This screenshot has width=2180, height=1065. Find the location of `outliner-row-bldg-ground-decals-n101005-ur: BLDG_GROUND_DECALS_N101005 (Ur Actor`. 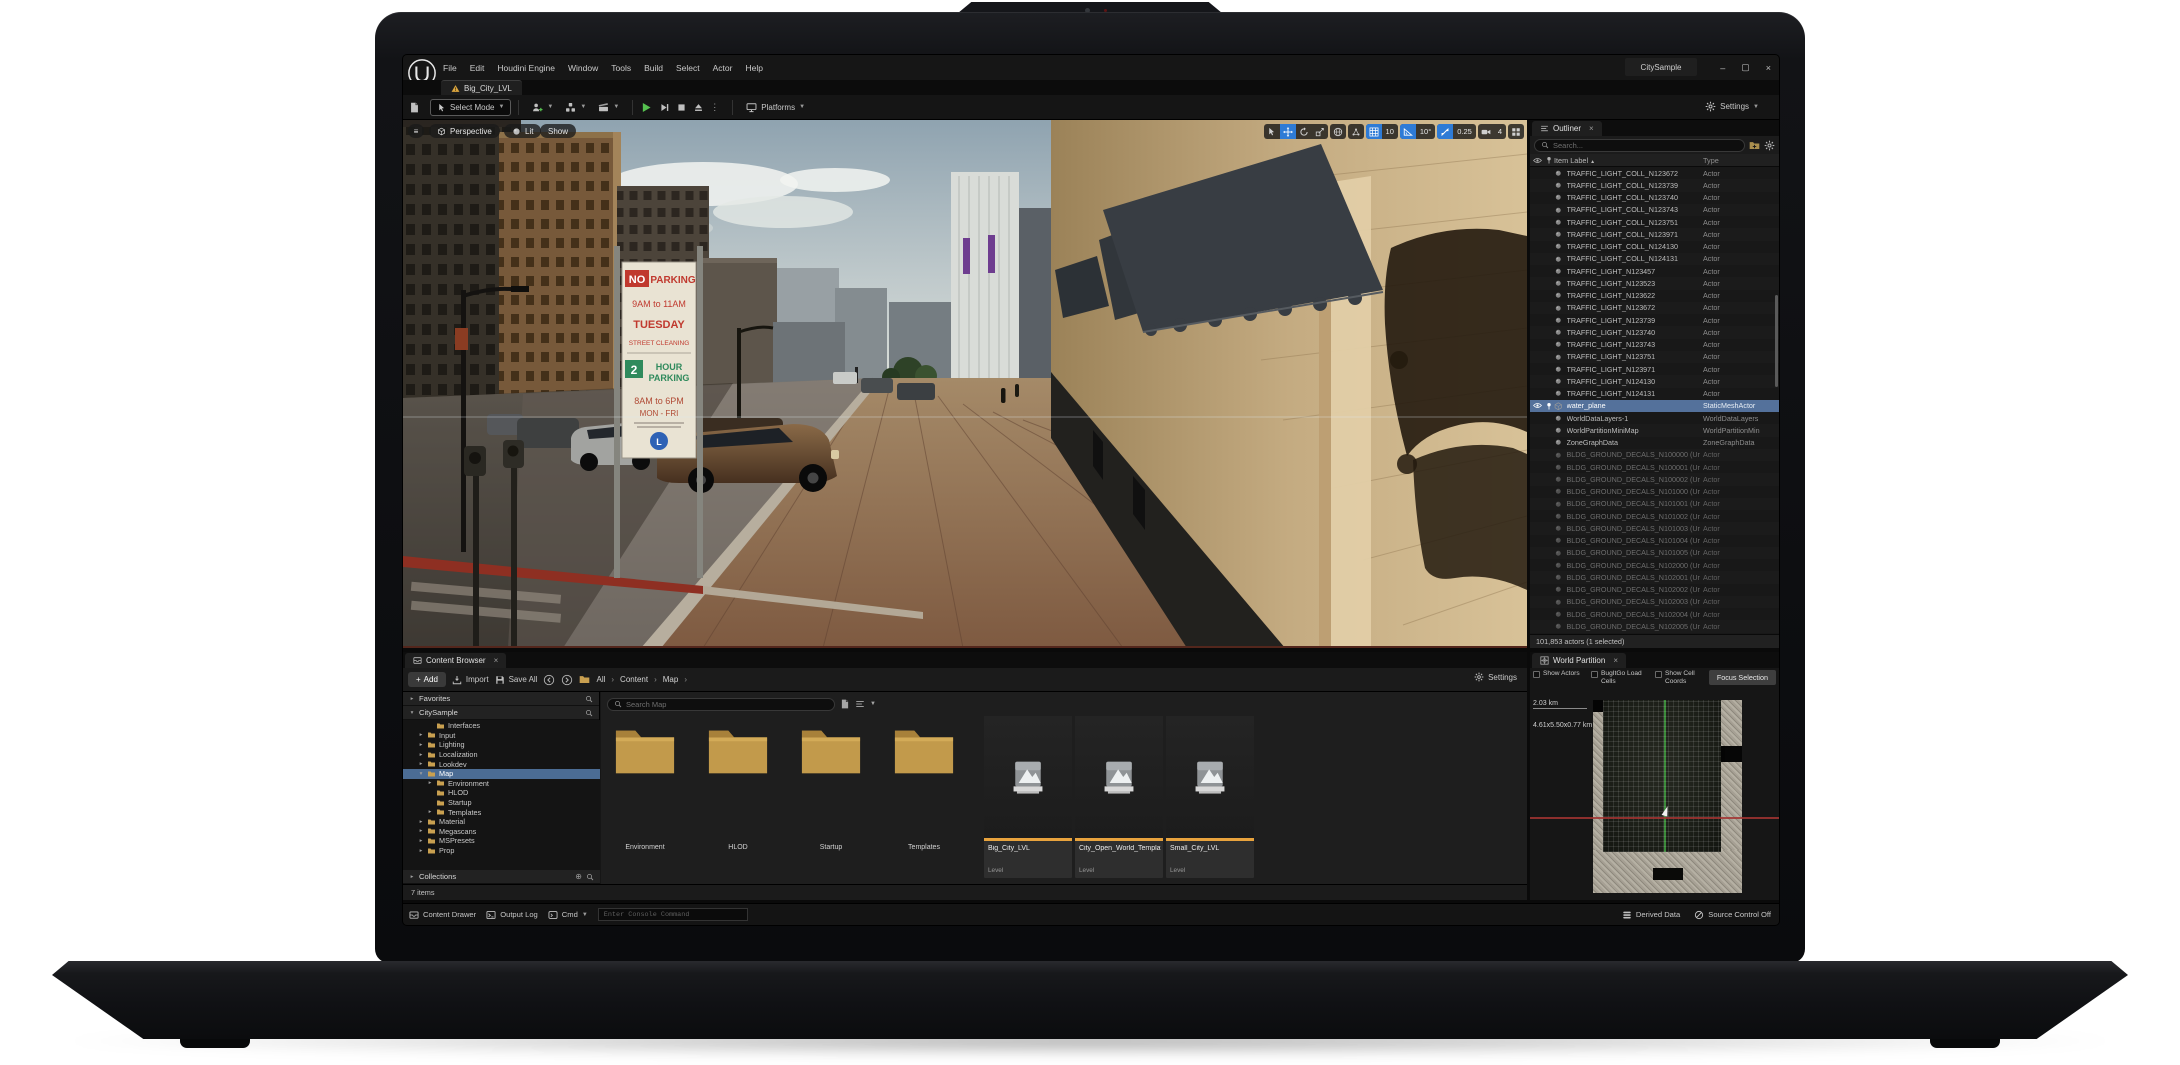

outliner-row-bldg-ground-decals-n101005-ur: BLDG_GROUND_DECALS_N101005 (Ur Actor is located at coordinates (1654, 552).